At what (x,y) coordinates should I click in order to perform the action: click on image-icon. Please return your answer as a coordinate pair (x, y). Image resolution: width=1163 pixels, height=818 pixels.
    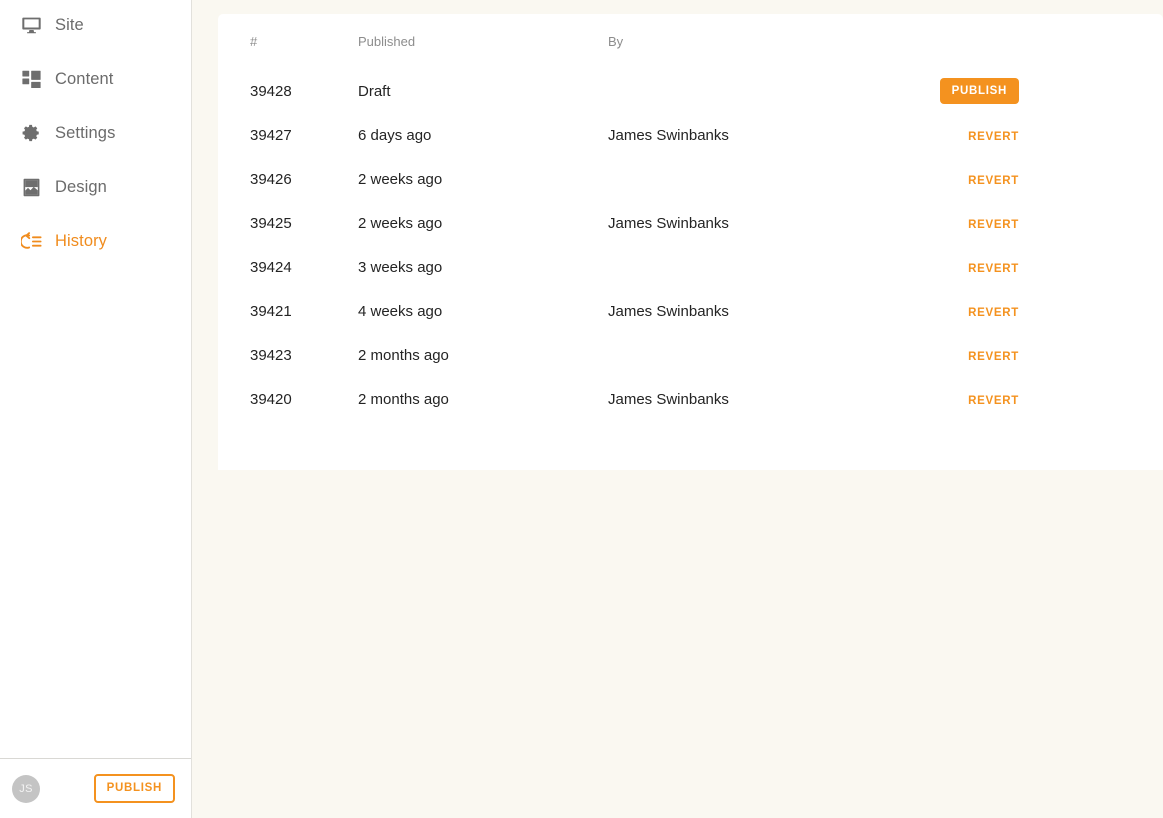
    Looking at the image, I should click on (31, 187).